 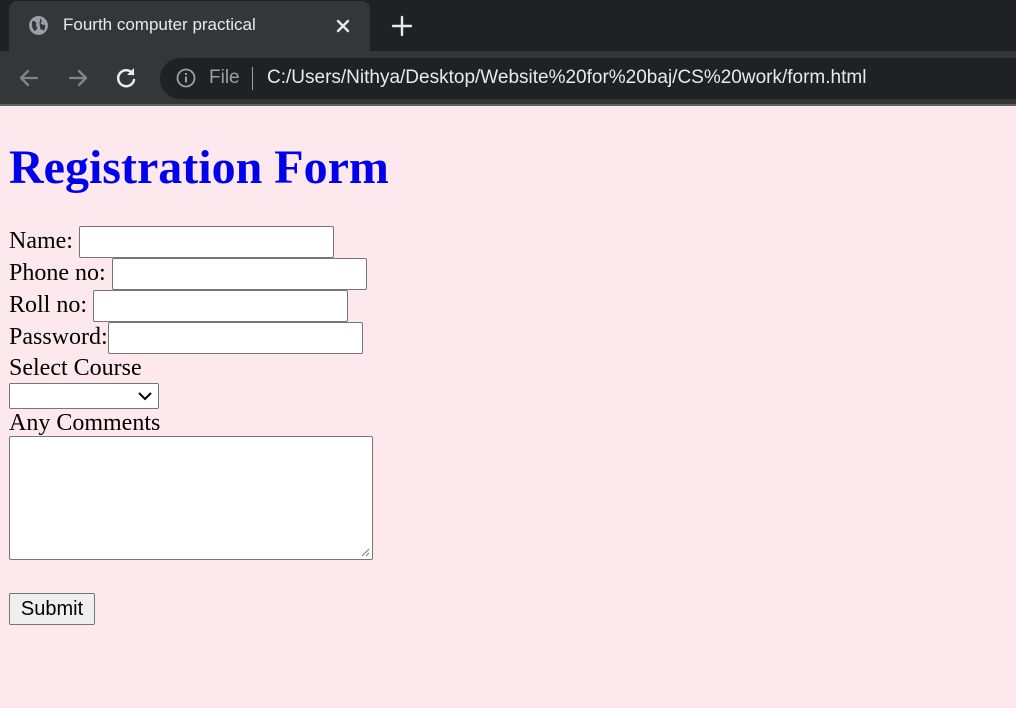 I want to click on tab-title: Fourth computer practical, so click(x=159, y=24).